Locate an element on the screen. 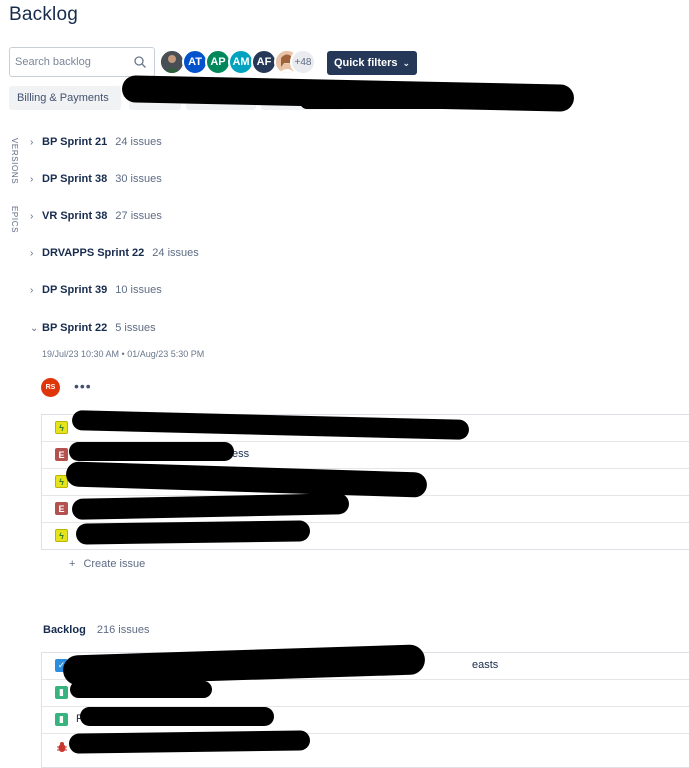 Image resolution: width=689 pixels, height=768 pixels. backlog-header: Backlog 216 issues is located at coordinates (96, 630).